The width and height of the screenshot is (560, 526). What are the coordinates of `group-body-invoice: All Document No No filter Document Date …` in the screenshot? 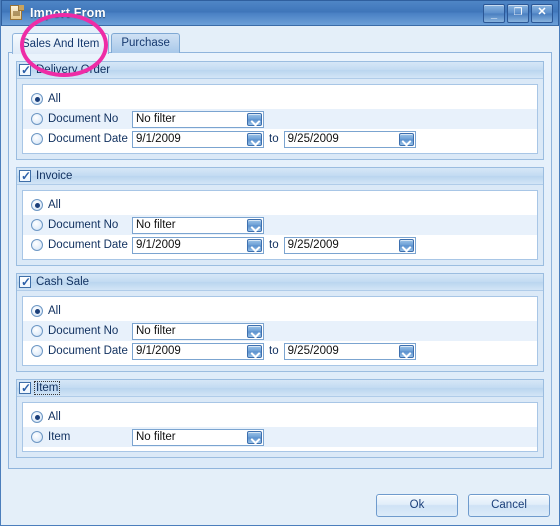 It's located at (280, 225).